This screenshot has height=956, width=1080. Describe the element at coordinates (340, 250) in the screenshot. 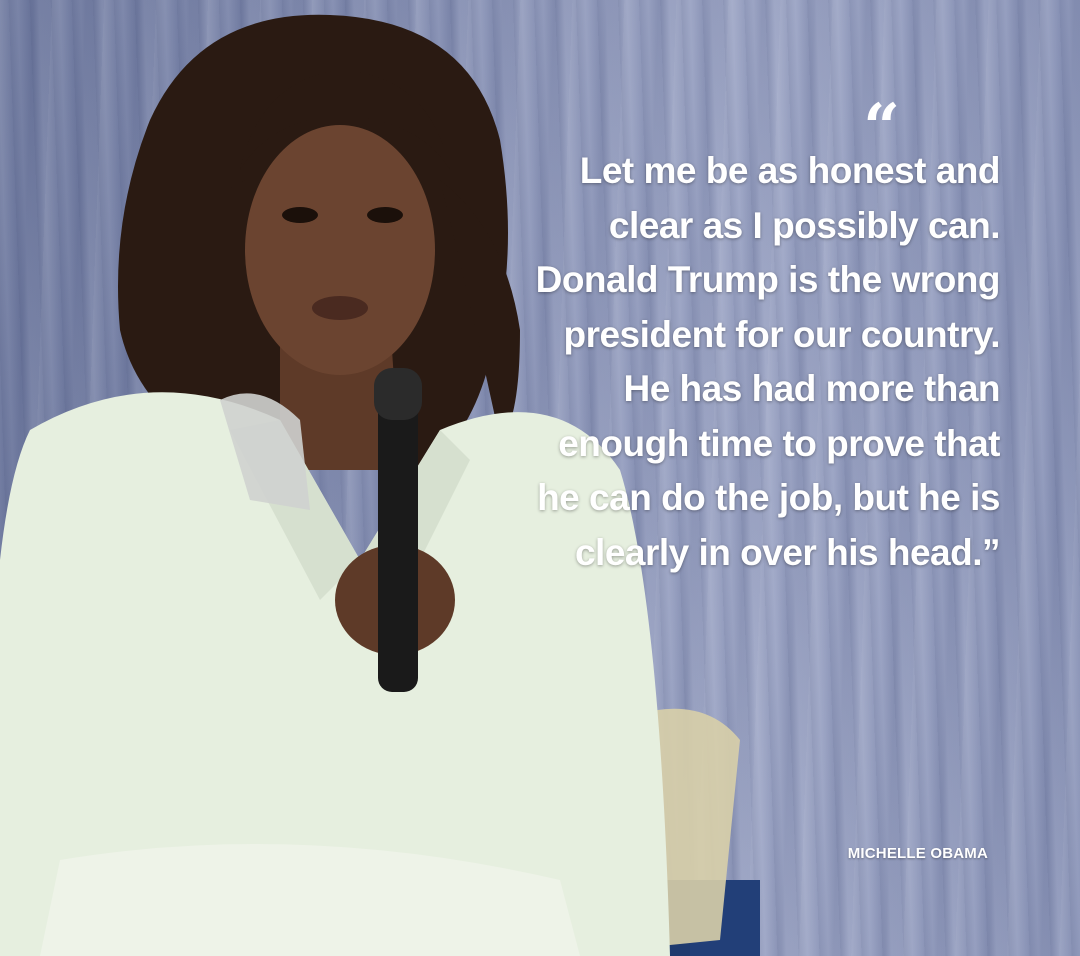

I see `face` at that location.